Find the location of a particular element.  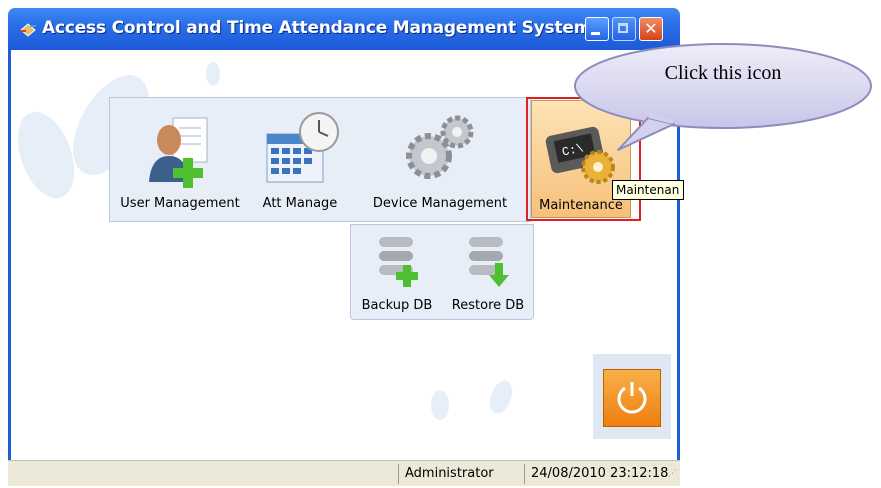

tooltip: Maintenan is located at coordinates (648, 190).